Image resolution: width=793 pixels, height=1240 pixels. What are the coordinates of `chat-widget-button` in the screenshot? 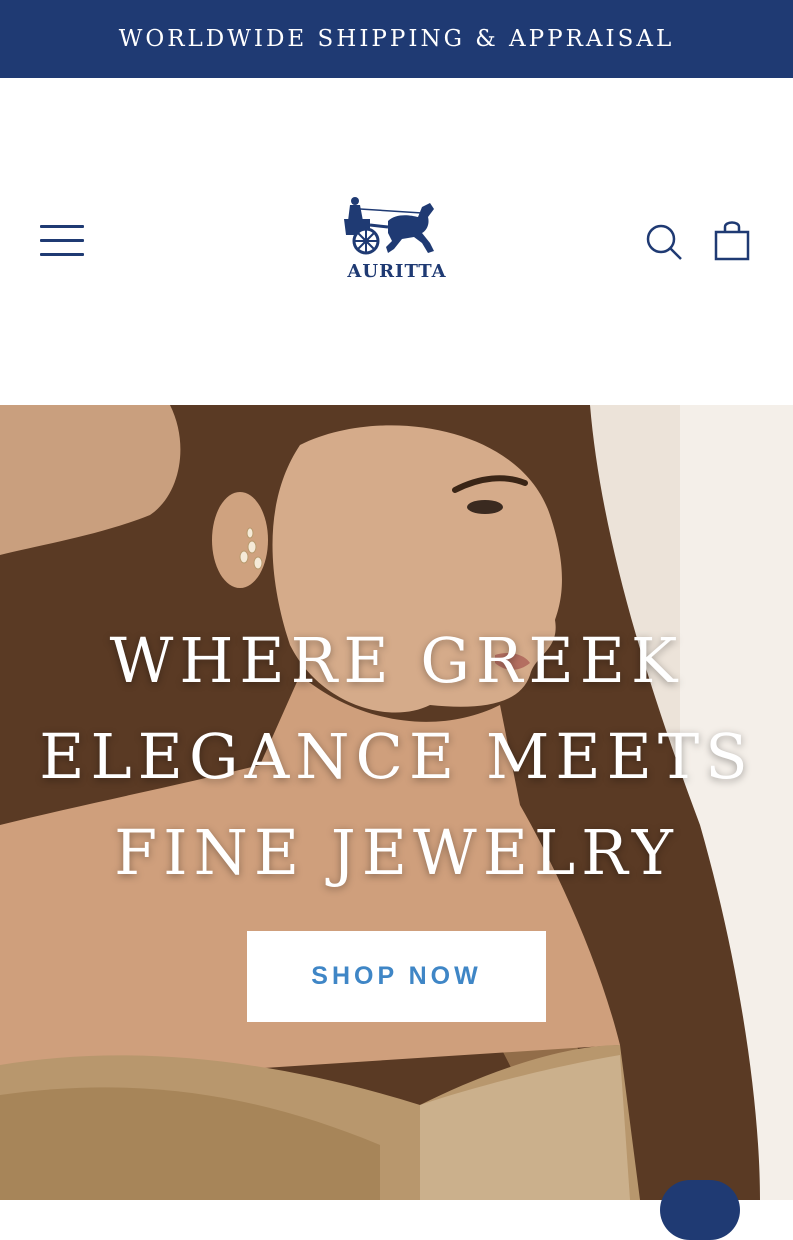 It's located at (700, 1210).